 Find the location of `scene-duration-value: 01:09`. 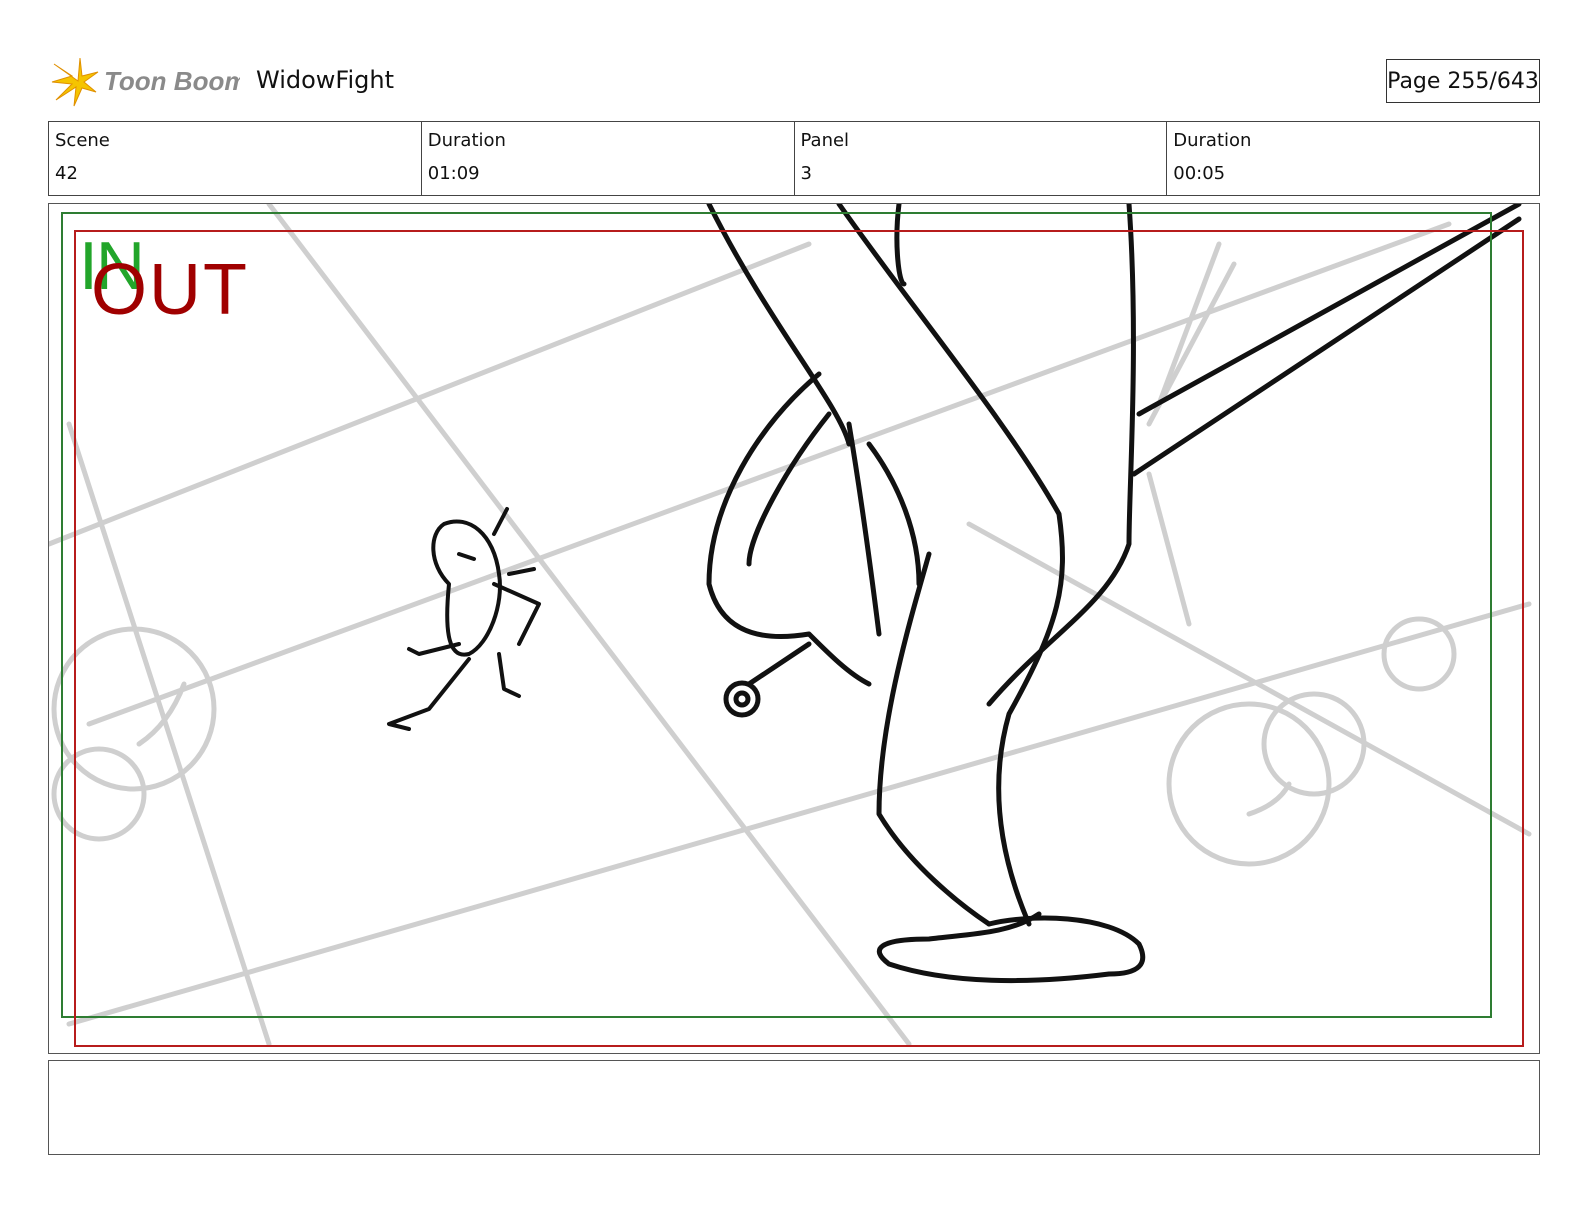

scene-duration-value: 01:09 is located at coordinates (453, 173).